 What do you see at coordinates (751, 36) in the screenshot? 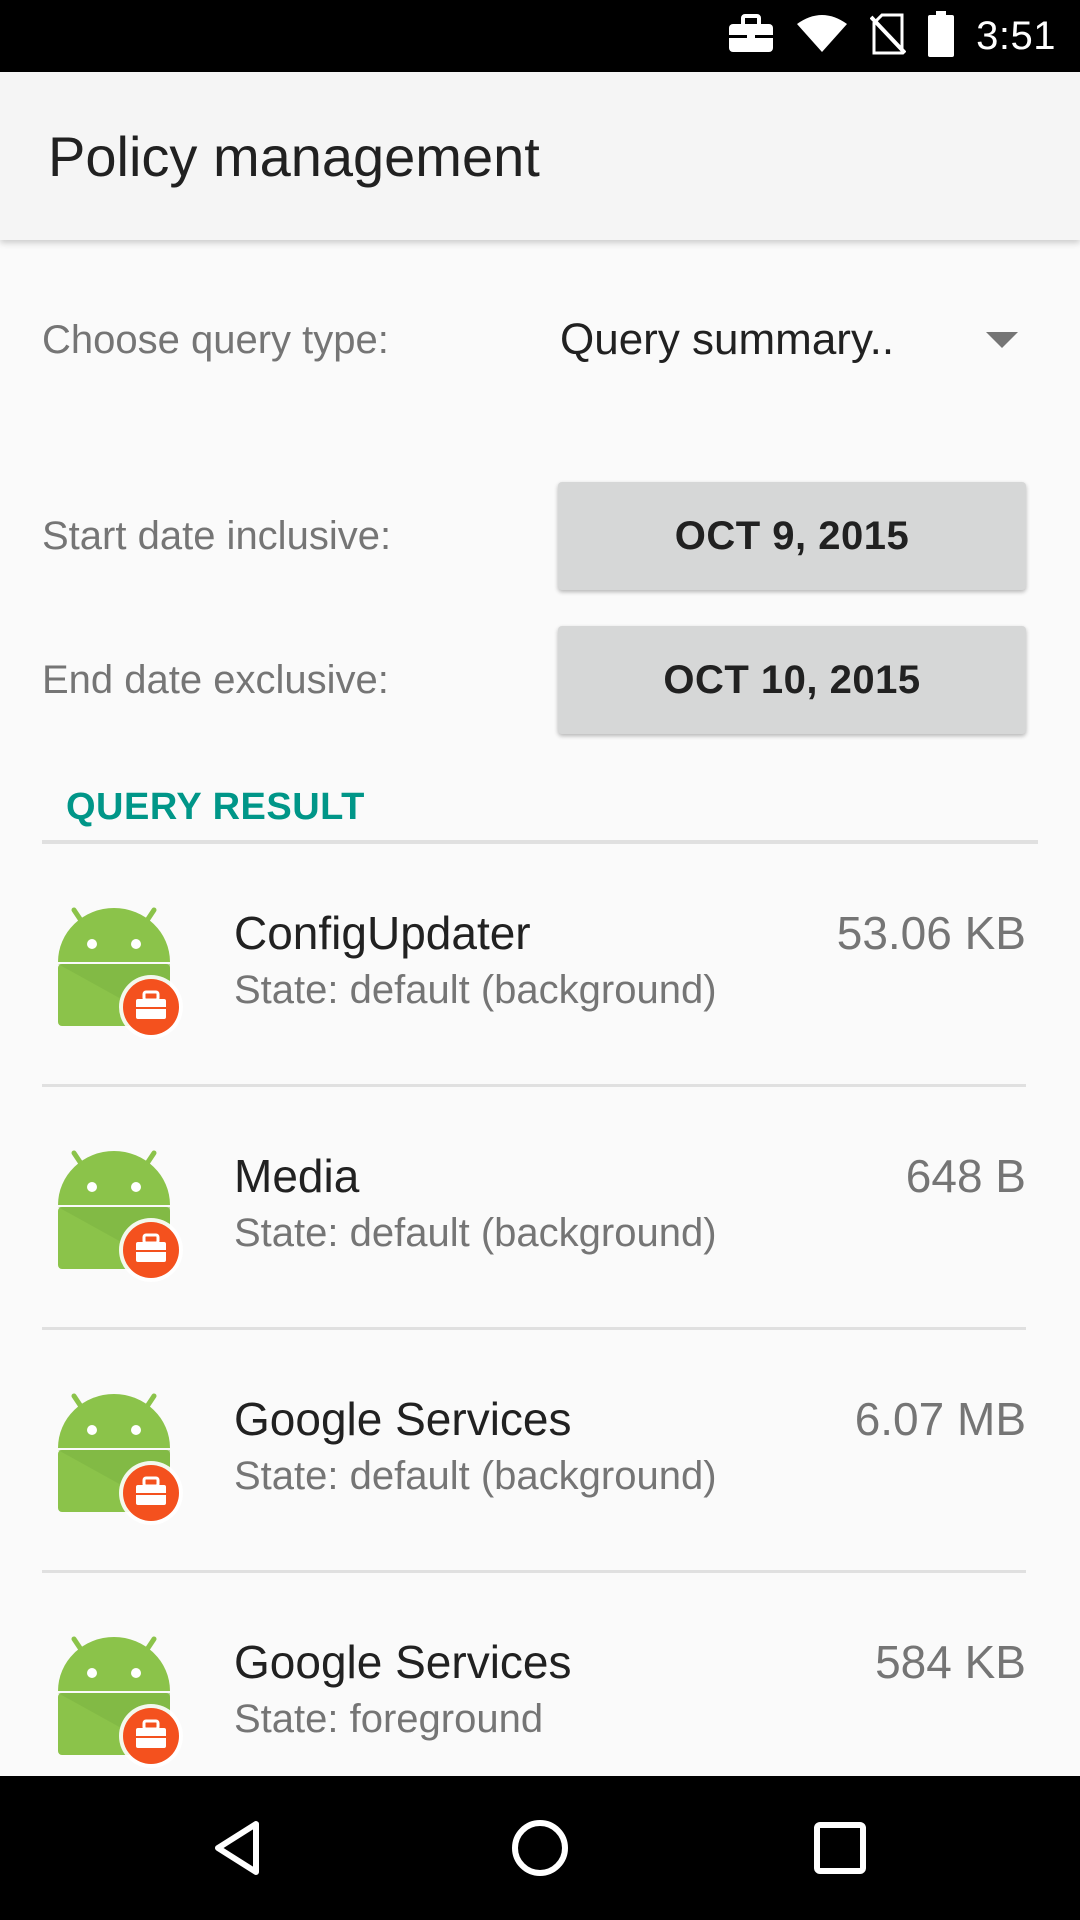
I see `work-briefcase-icon` at bounding box center [751, 36].